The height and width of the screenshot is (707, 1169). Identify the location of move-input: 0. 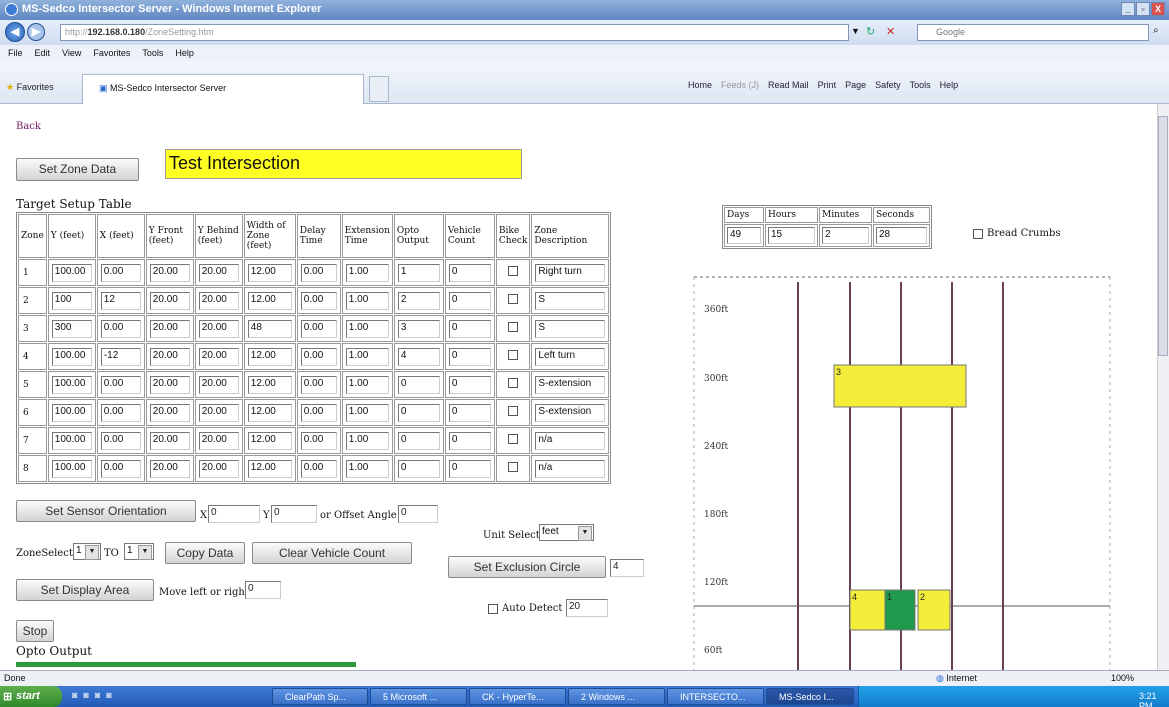
(263, 590).